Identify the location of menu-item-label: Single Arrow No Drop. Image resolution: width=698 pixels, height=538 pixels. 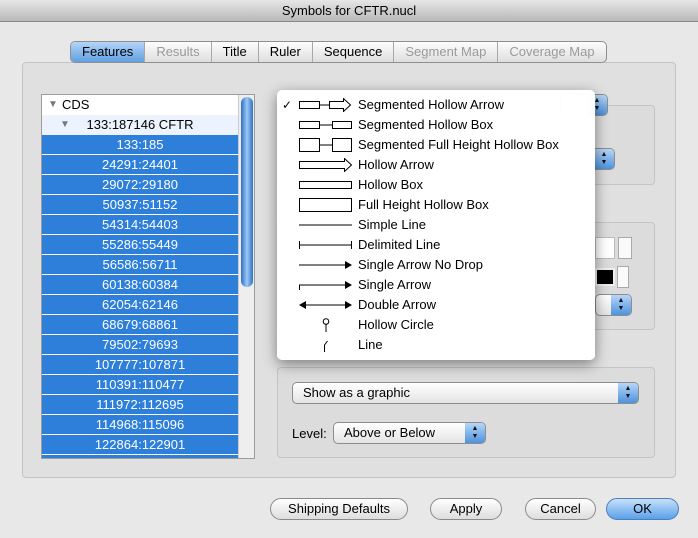
(420, 264).